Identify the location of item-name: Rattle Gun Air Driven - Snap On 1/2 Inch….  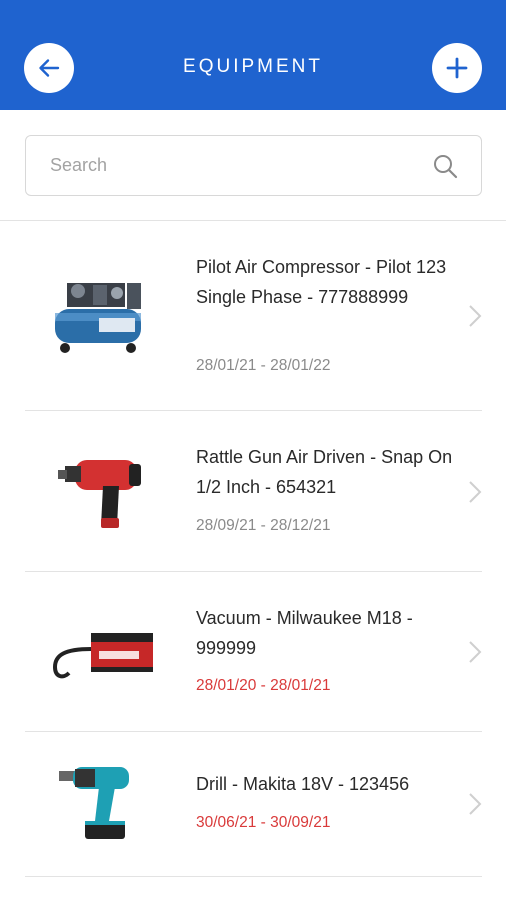
(324, 472).